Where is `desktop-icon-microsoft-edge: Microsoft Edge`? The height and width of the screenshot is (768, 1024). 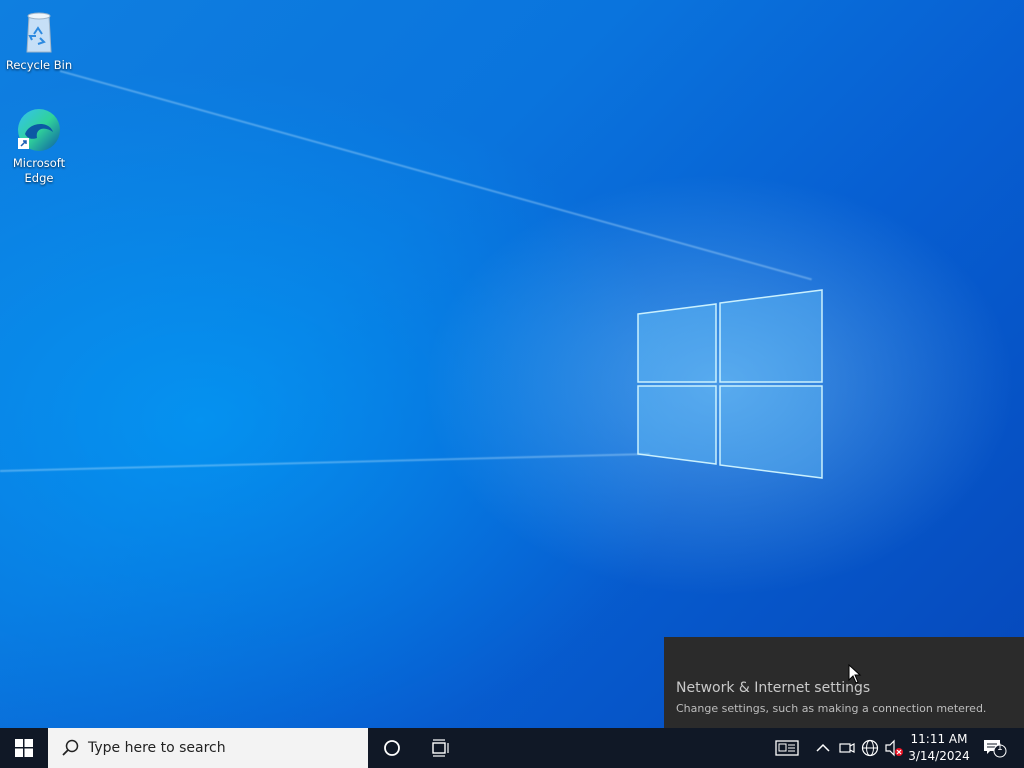 desktop-icon-microsoft-edge: Microsoft Edge is located at coordinates (39, 146).